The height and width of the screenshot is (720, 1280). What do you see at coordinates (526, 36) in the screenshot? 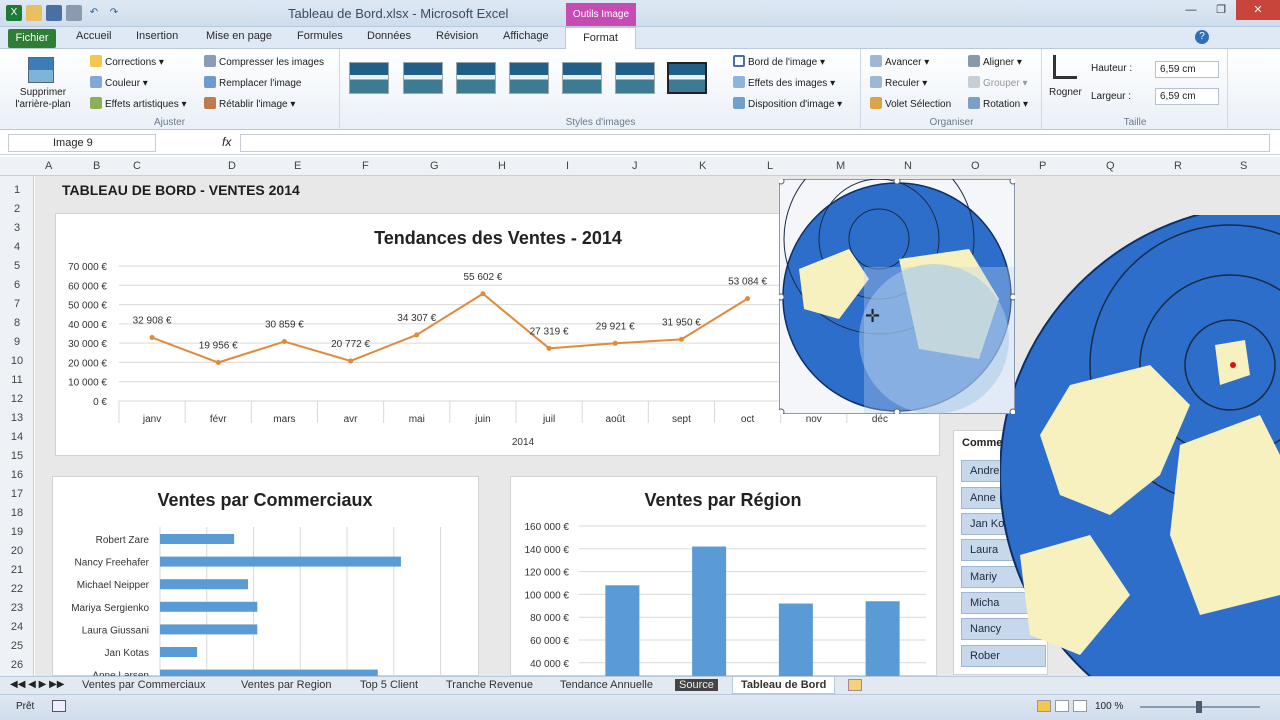
I see `tab-affichage: Affichage` at bounding box center [526, 36].